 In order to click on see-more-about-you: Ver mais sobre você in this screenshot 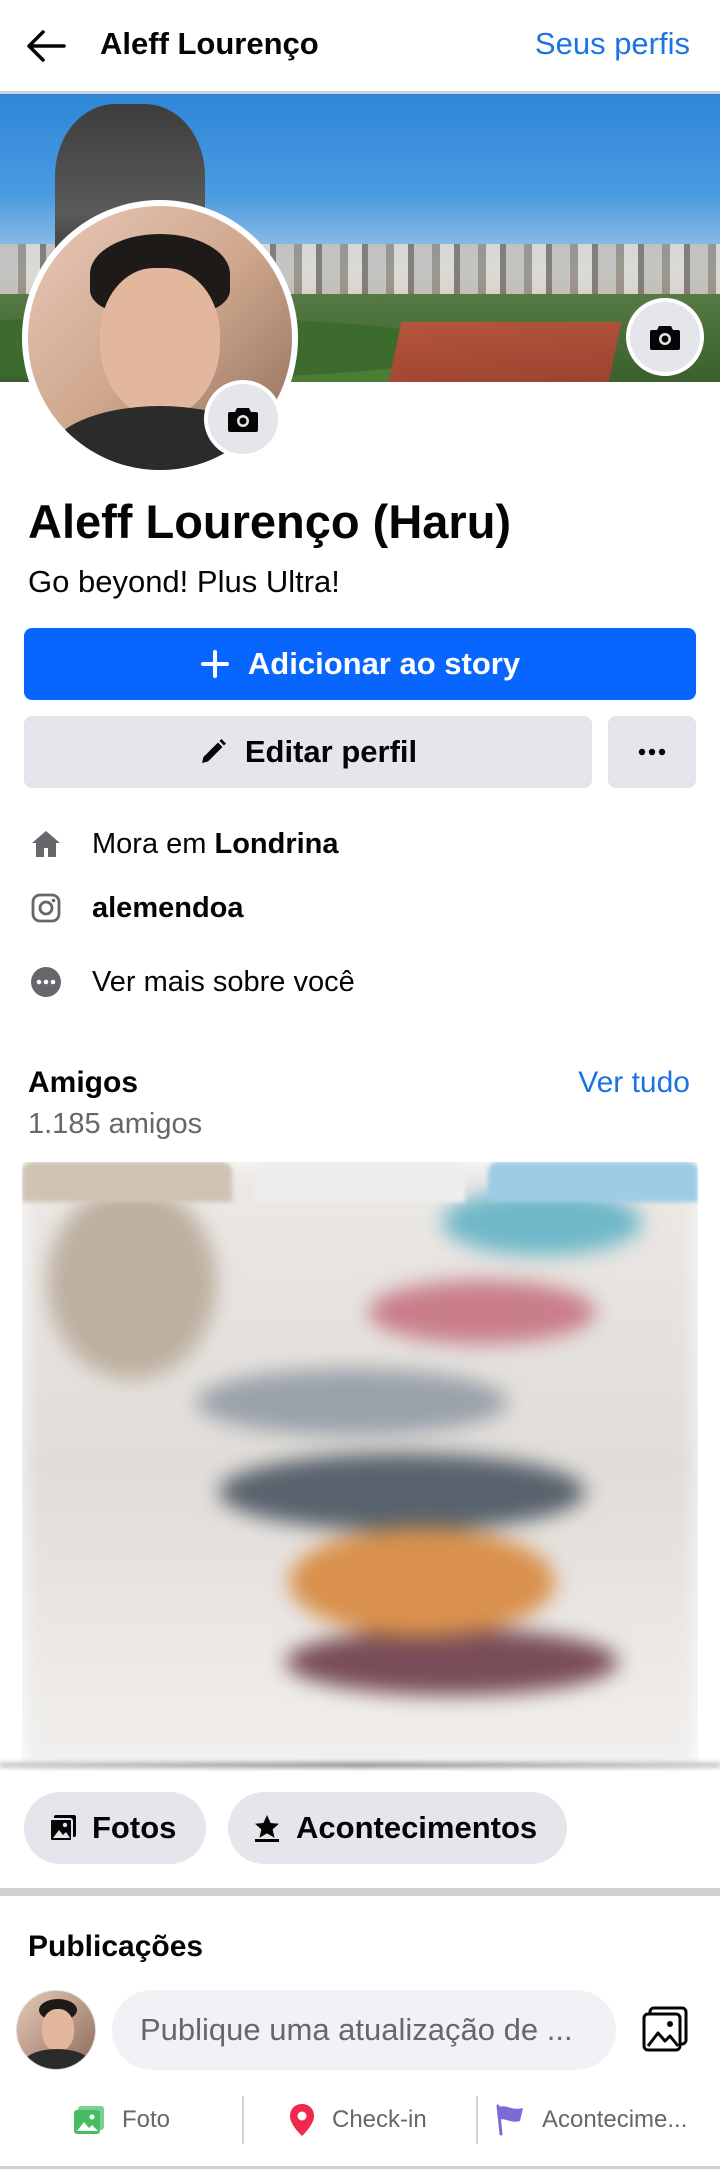, I will do `click(191, 982)`.